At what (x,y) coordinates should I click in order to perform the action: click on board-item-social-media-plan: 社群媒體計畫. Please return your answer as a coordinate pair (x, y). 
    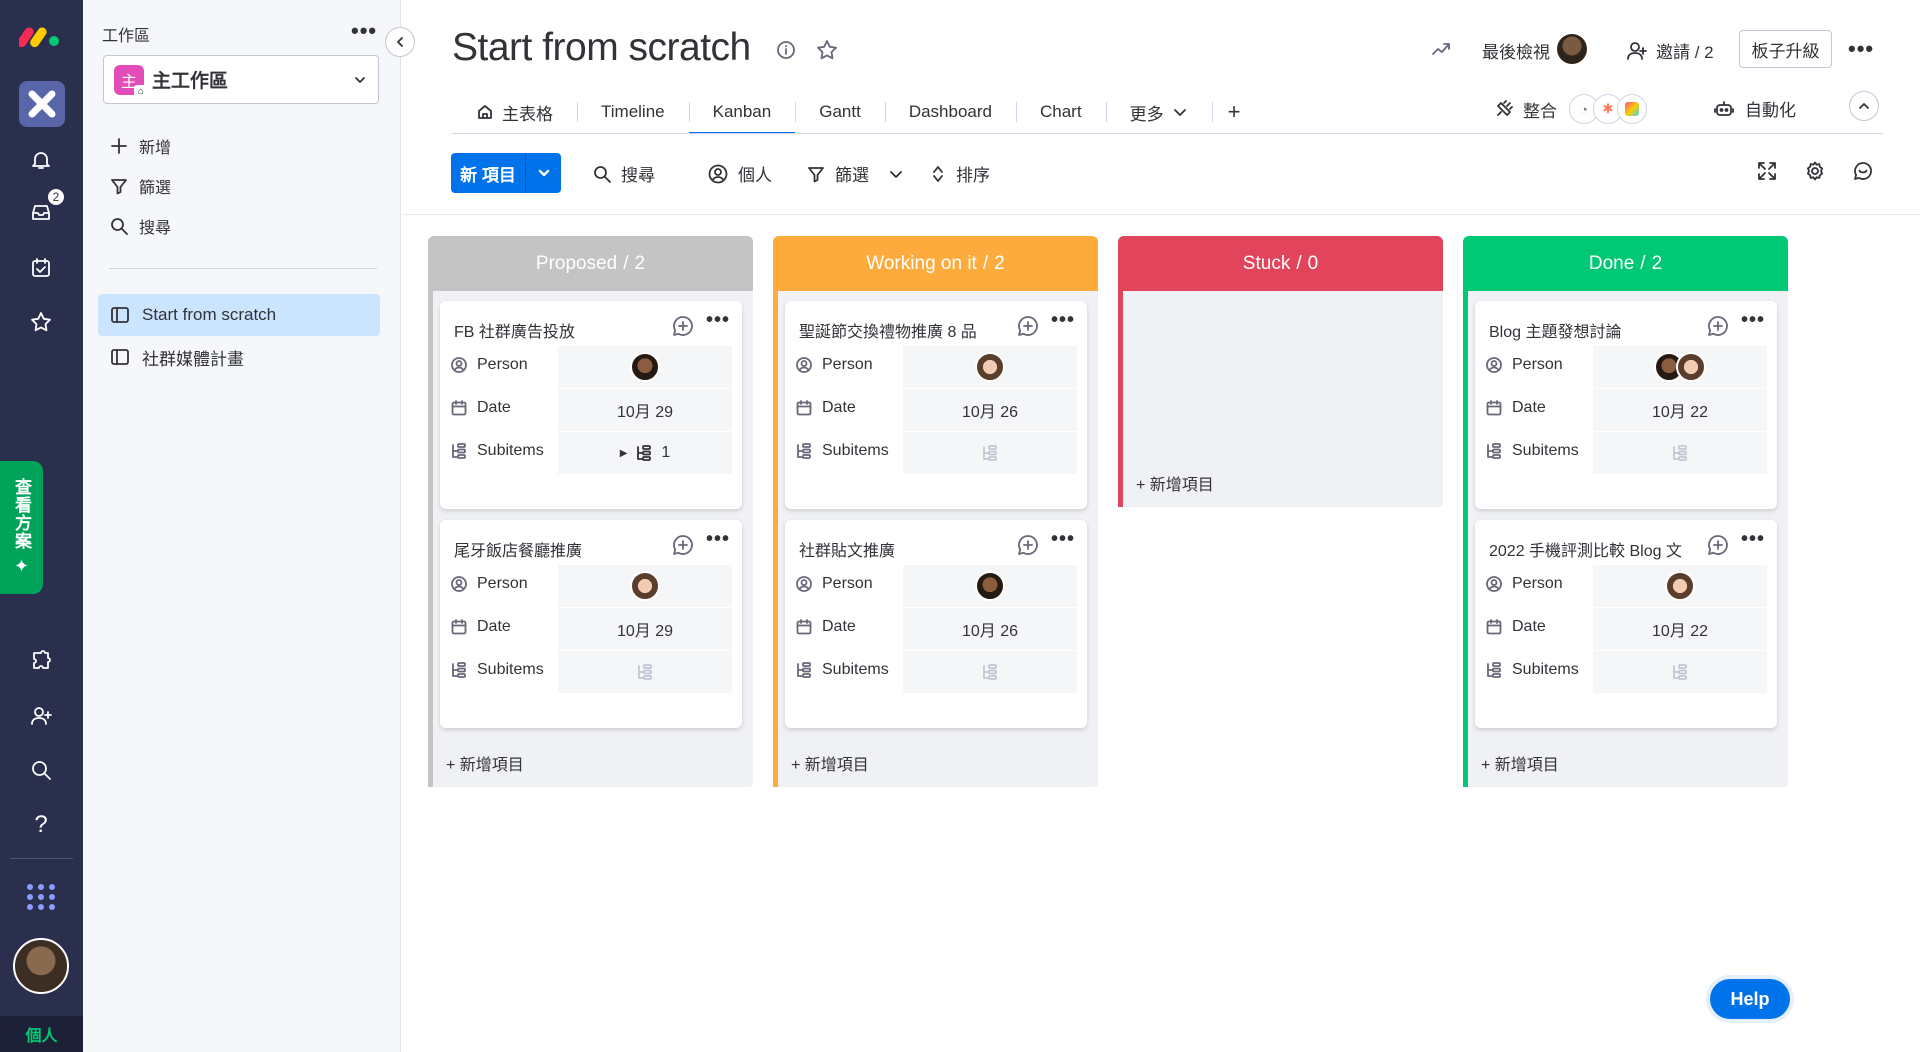
    Looking at the image, I should click on (239, 357).